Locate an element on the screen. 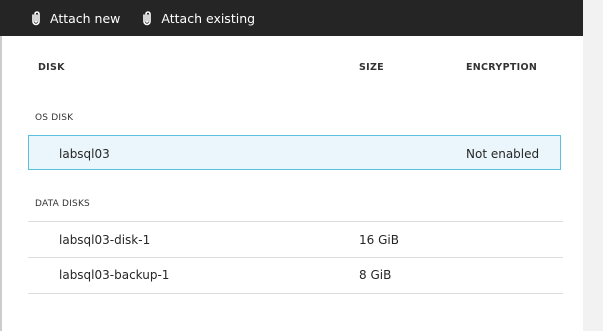  data-disks-section-label: DATA DISKS is located at coordinates (62, 204).